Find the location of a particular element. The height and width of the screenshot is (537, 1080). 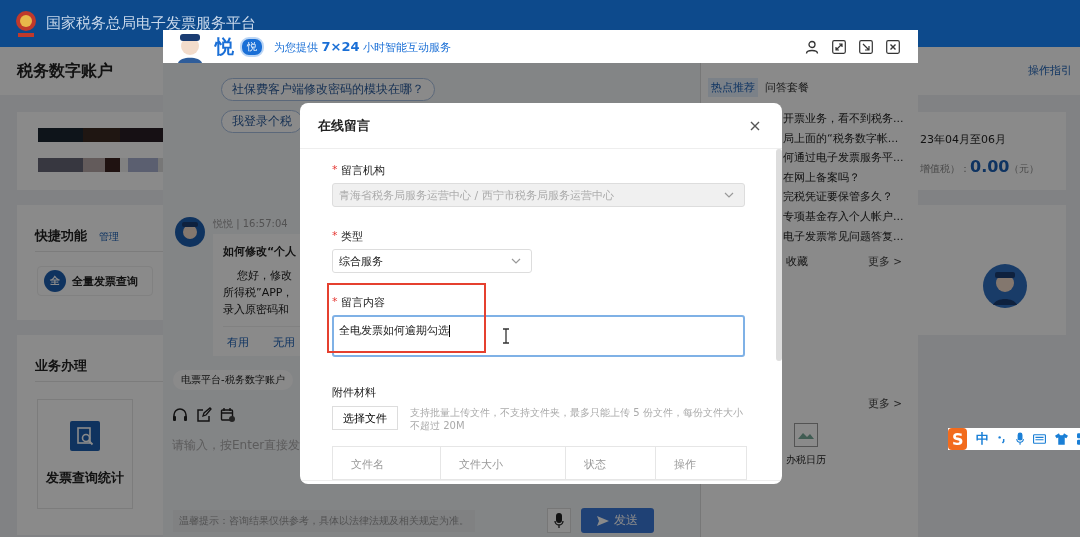

send-icon is located at coordinates (603, 520).